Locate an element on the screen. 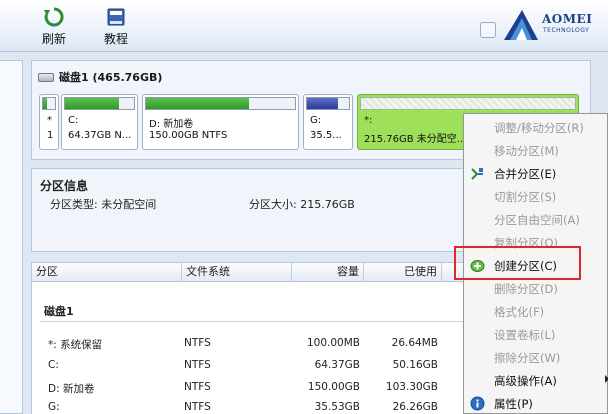  cell-used: 103.30GB is located at coordinates (411, 387).